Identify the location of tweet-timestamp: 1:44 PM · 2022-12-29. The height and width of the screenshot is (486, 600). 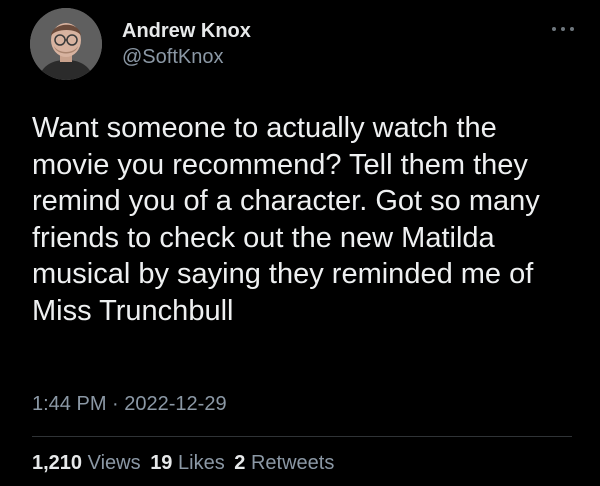
(129, 404).